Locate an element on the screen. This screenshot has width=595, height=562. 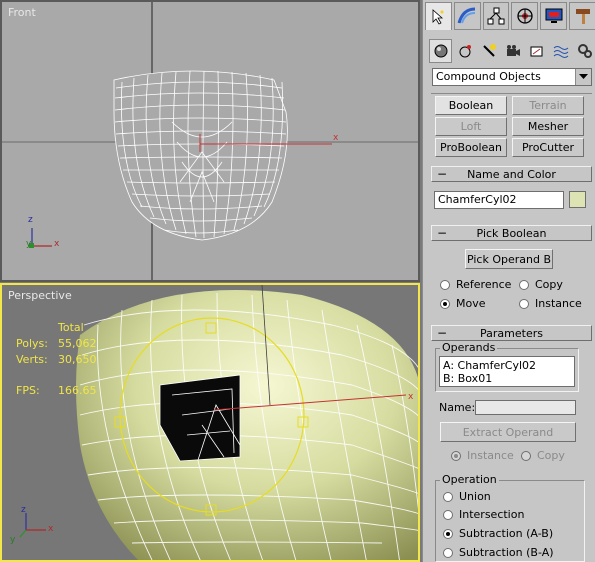
operand-name-field is located at coordinates (525, 407).